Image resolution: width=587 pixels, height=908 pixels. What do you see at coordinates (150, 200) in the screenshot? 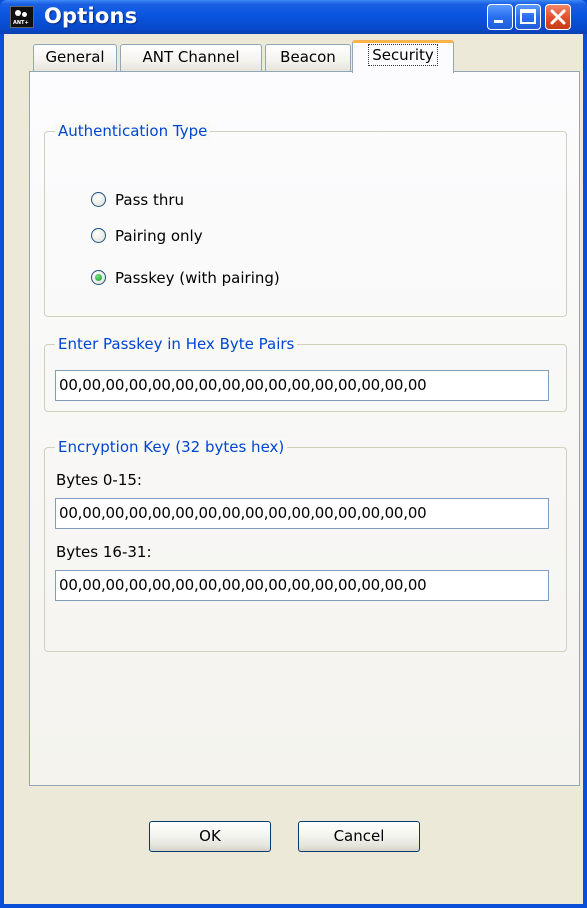
I see `radio-pass-thru-label: Pass thru` at bounding box center [150, 200].